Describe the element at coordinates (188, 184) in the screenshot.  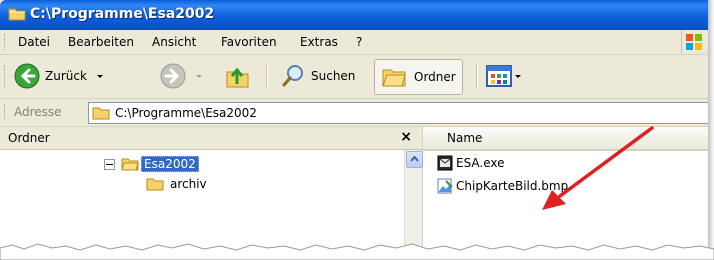
I see `tree-item-label: archiv` at that location.